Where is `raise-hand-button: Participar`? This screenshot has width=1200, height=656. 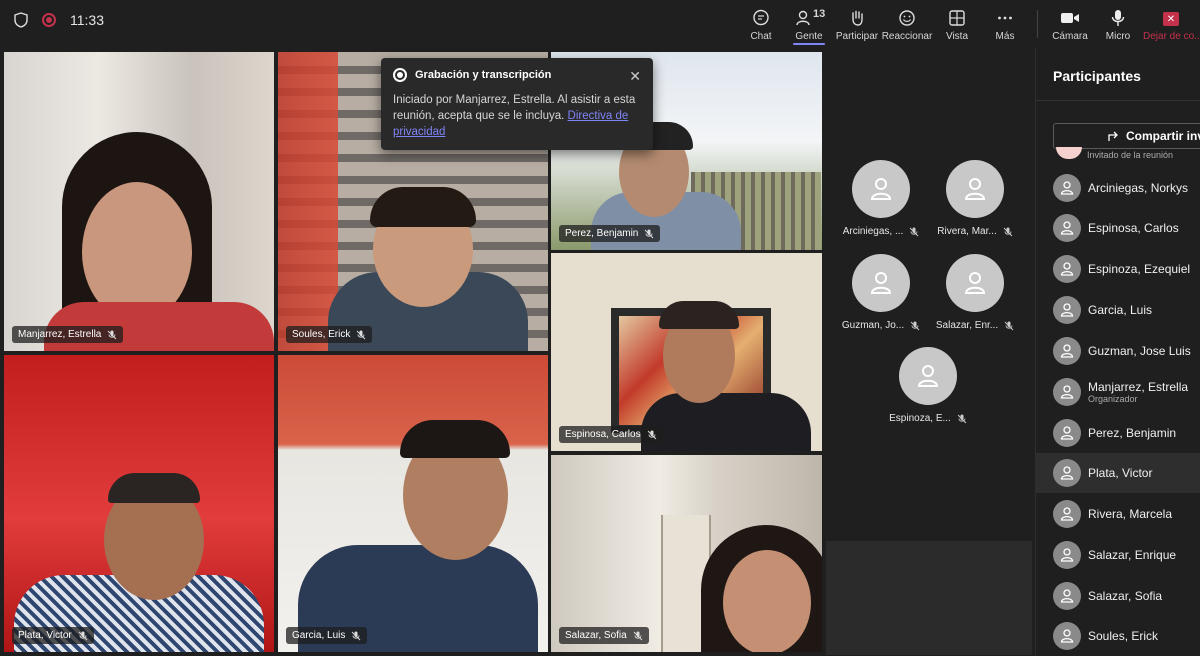
raise-hand-button: Participar is located at coordinates (857, 24).